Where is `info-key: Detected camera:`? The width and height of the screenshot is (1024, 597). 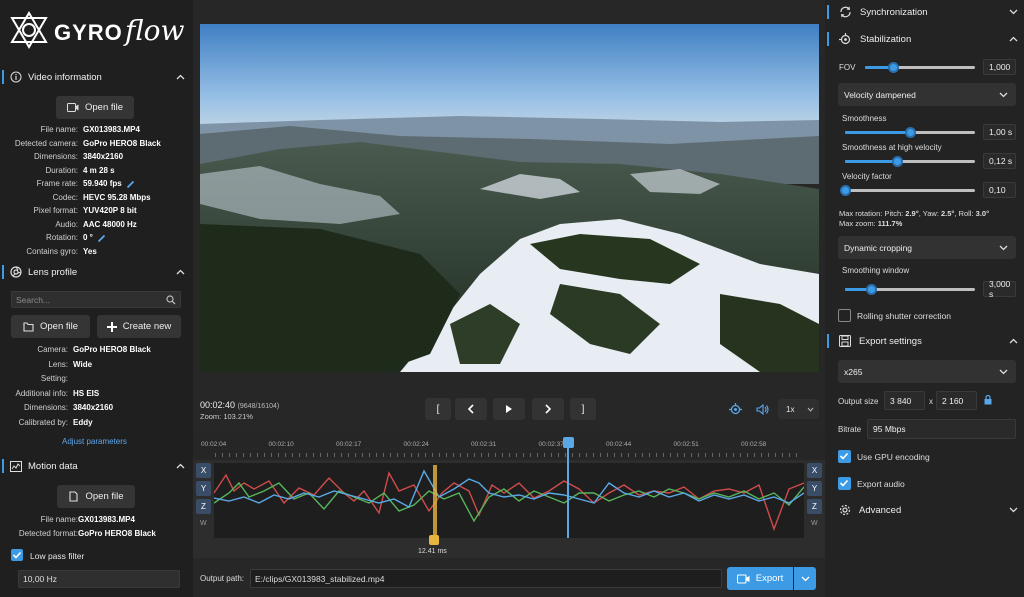
info-key: Detected camera: is located at coordinates (46, 143).